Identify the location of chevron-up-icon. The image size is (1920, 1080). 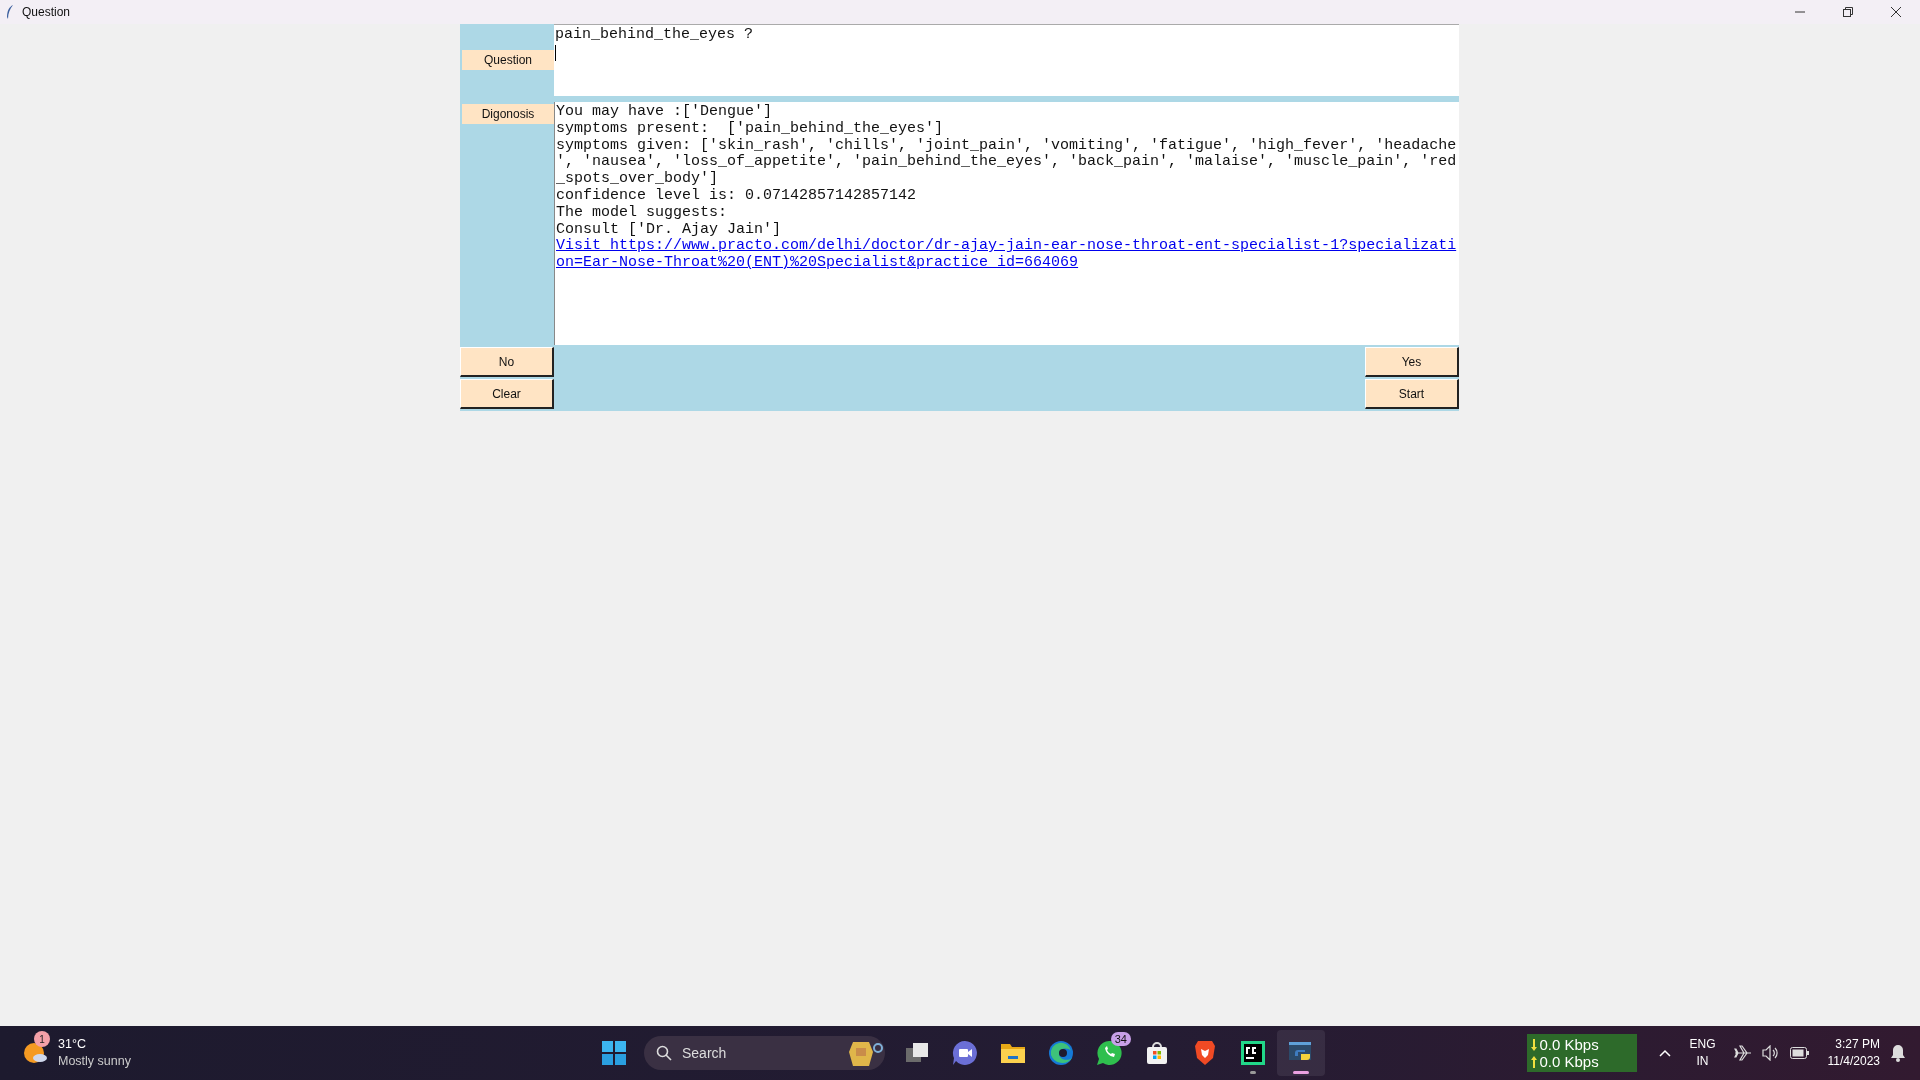
(1665, 1053).